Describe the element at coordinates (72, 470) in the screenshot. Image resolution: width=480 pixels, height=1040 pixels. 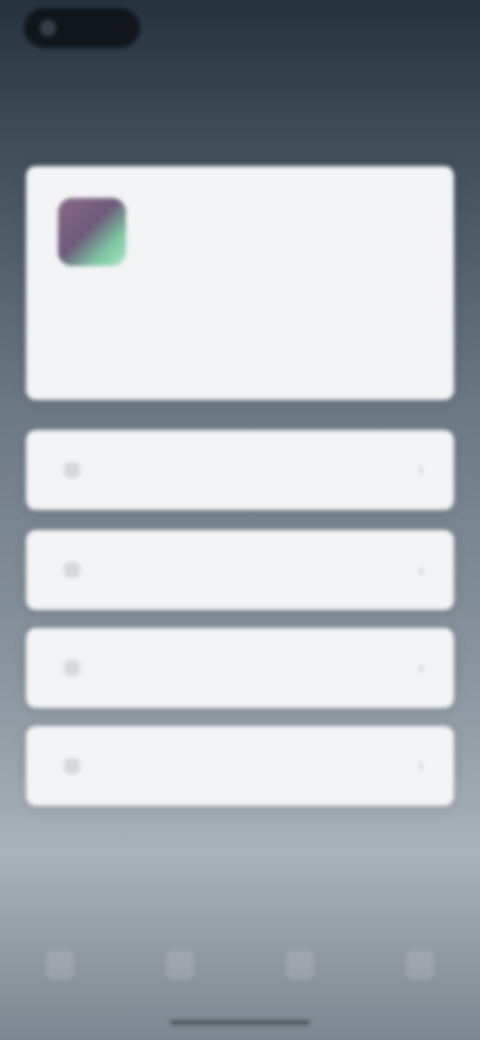
I see `row-1-icon` at that location.